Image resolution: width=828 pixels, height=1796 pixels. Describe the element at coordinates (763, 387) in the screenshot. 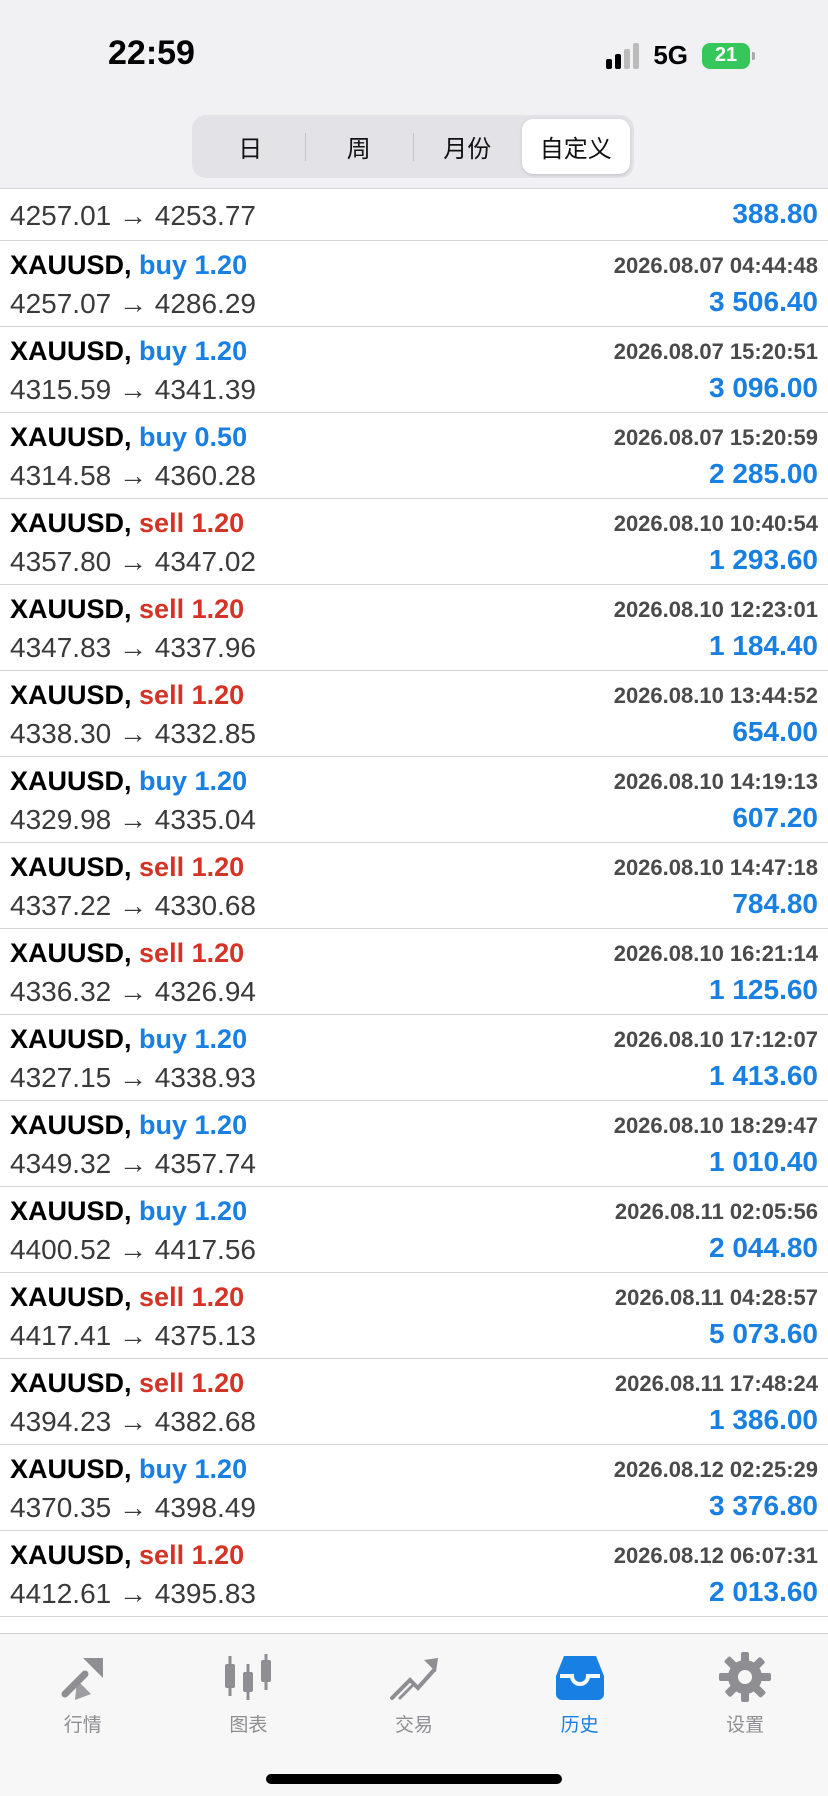

I see `trade-profit: 3 096.00` at that location.